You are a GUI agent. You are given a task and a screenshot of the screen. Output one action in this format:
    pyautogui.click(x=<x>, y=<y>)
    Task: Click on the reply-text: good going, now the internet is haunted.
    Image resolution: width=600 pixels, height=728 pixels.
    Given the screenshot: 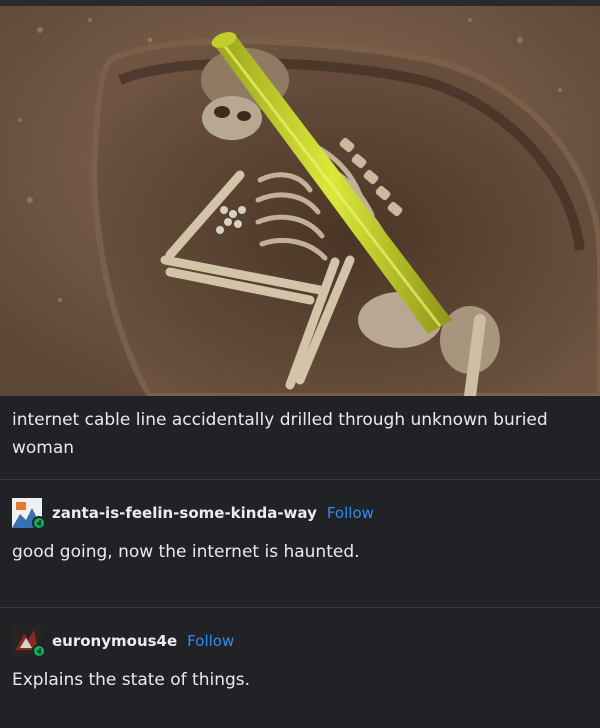 What is the action you would take?
    pyautogui.click(x=186, y=552)
    